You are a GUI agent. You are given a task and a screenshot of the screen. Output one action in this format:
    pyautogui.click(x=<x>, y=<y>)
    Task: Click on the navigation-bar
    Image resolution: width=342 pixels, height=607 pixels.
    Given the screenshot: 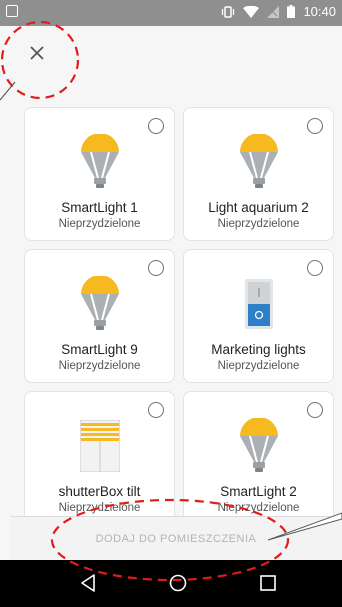 What is the action you would take?
    pyautogui.click(x=171, y=583)
    